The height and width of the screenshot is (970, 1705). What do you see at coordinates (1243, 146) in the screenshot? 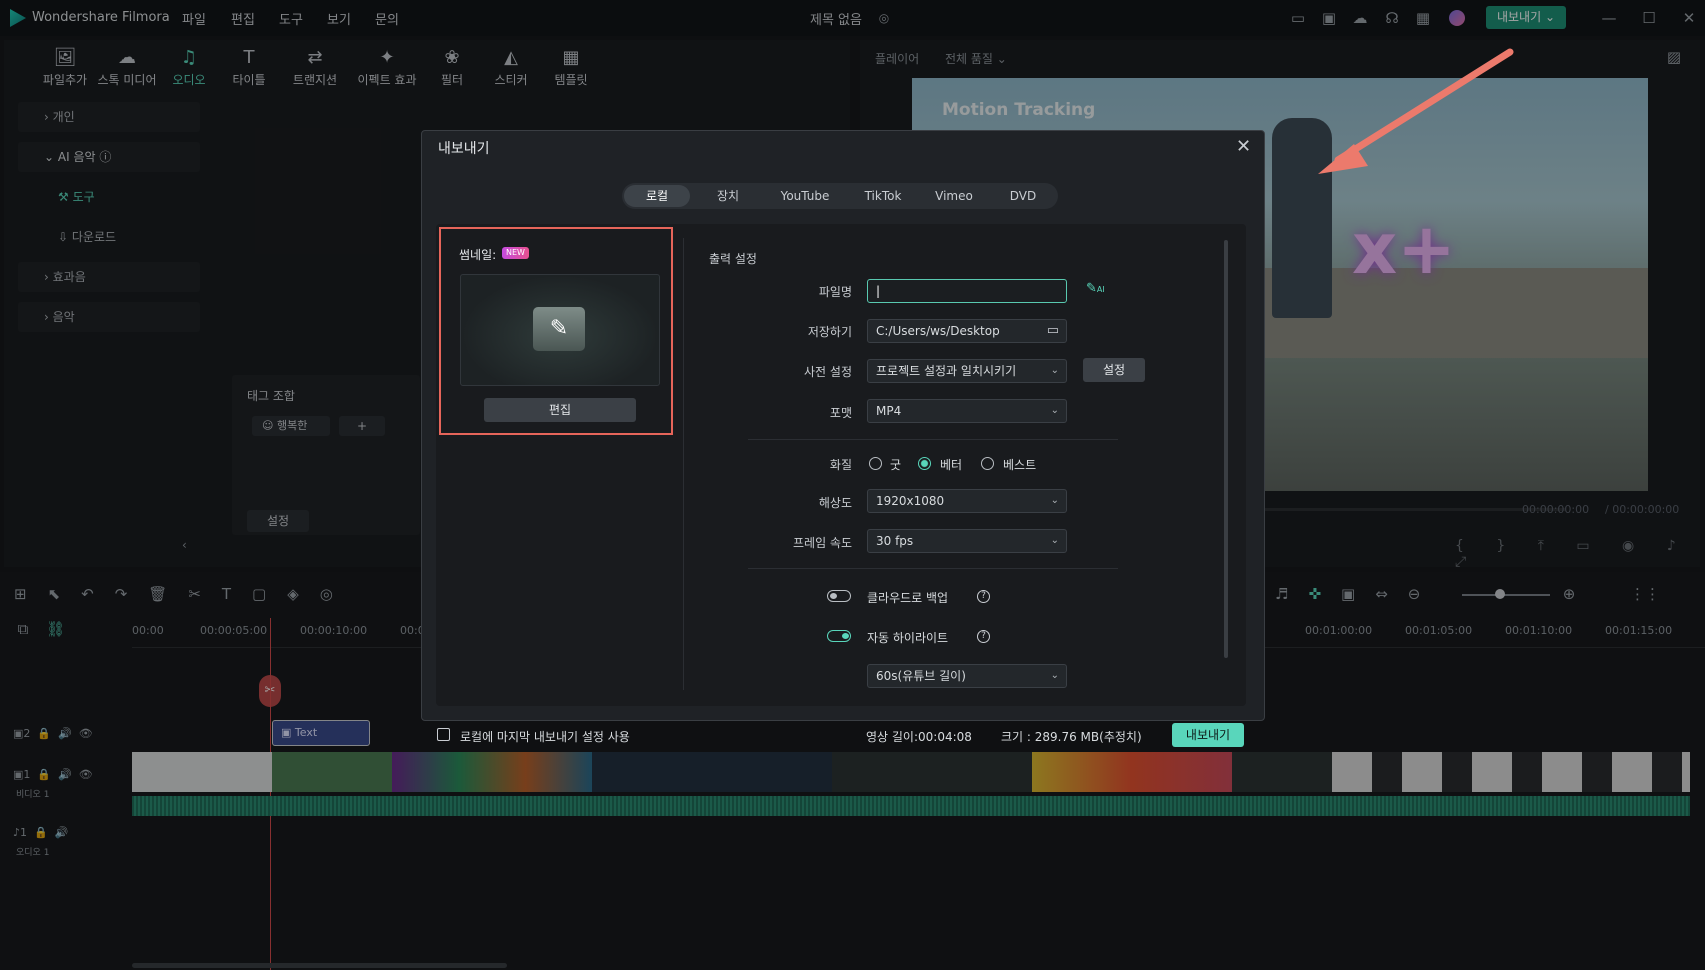
I see `close-icon: ✕` at bounding box center [1243, 146].